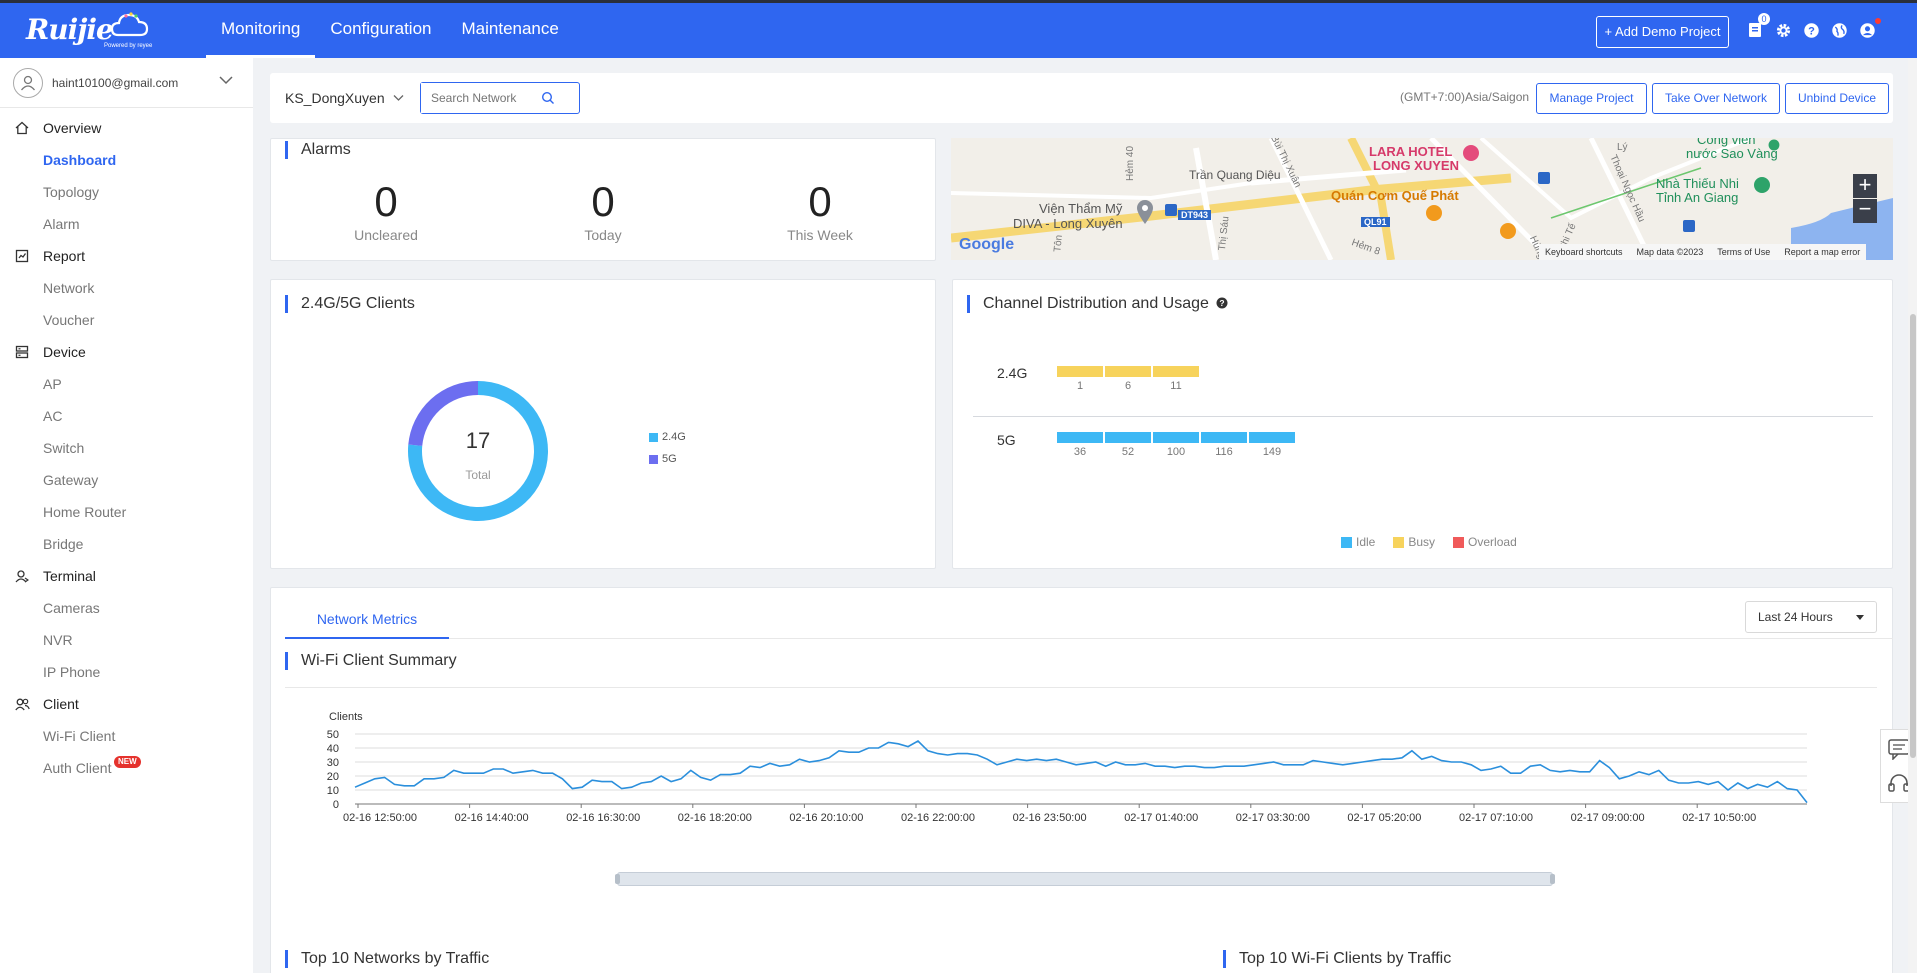 The image size is (1917, 973). Describe the element at coordinates (126, 320) in the screenshot. I see `sidebar-item-voucher: Voucher` at that location.